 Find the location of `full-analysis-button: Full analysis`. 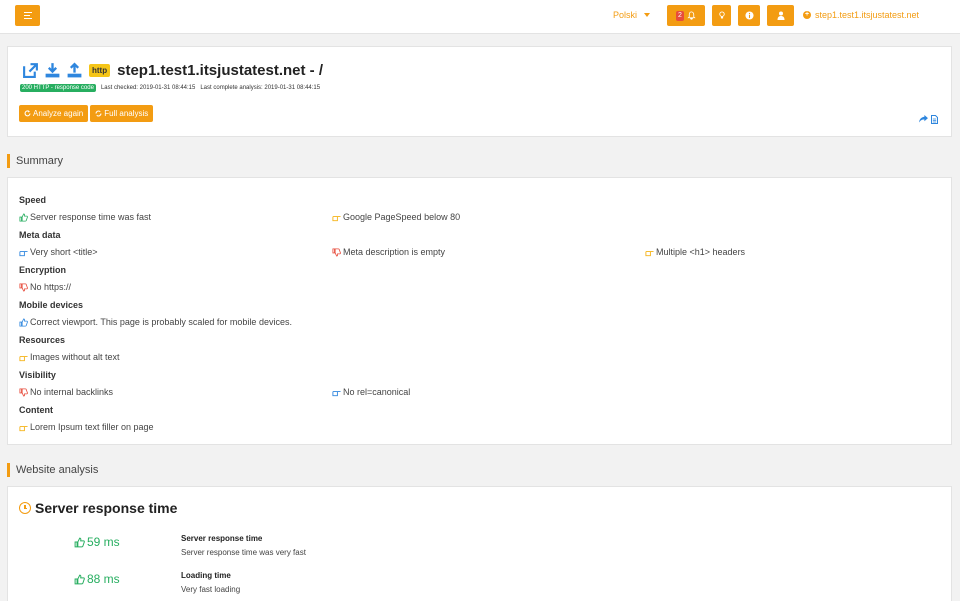

full-analysis-button: Full analysis is located at coordinates (122, 113).